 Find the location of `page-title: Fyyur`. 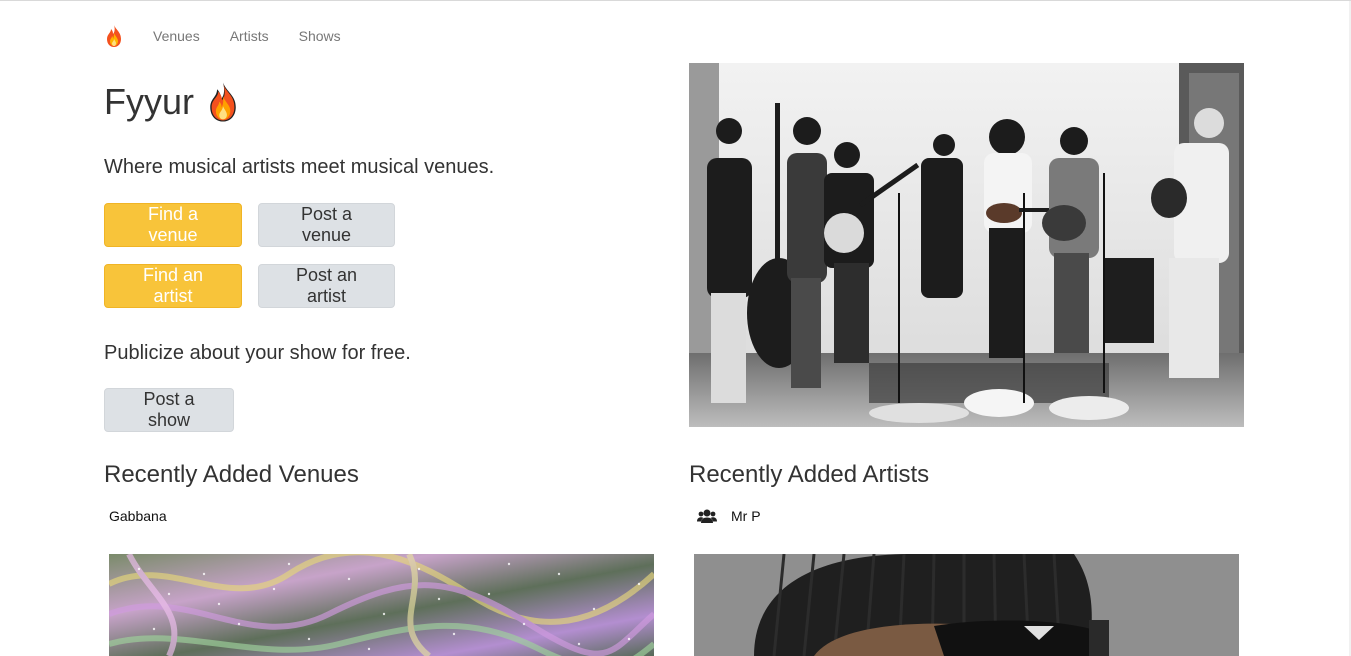

page-title: Fyyur is located at coordinates (149, 101).